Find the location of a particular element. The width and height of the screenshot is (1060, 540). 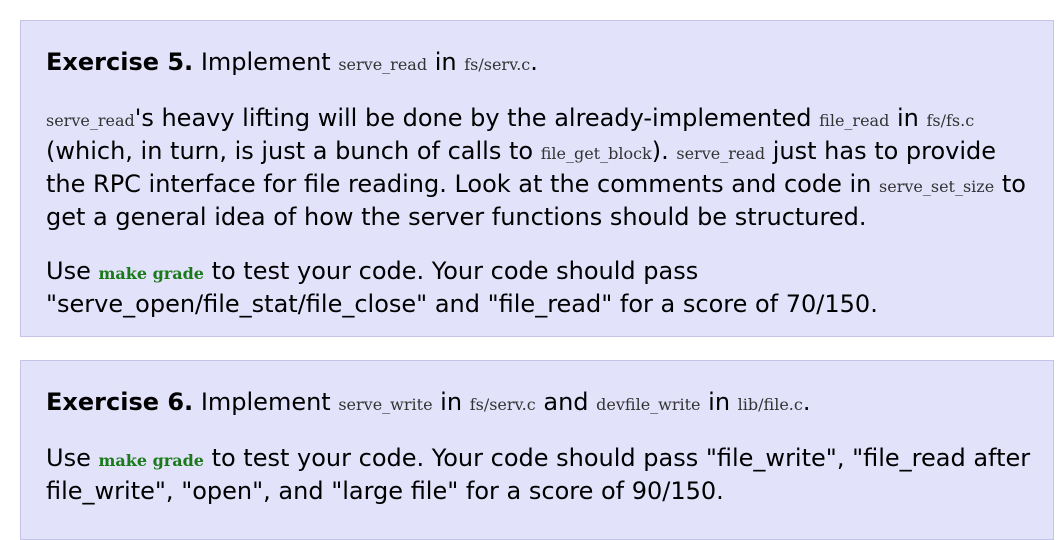

code-lib-file-c: lib/file.c is located at coordinates (770, 404).